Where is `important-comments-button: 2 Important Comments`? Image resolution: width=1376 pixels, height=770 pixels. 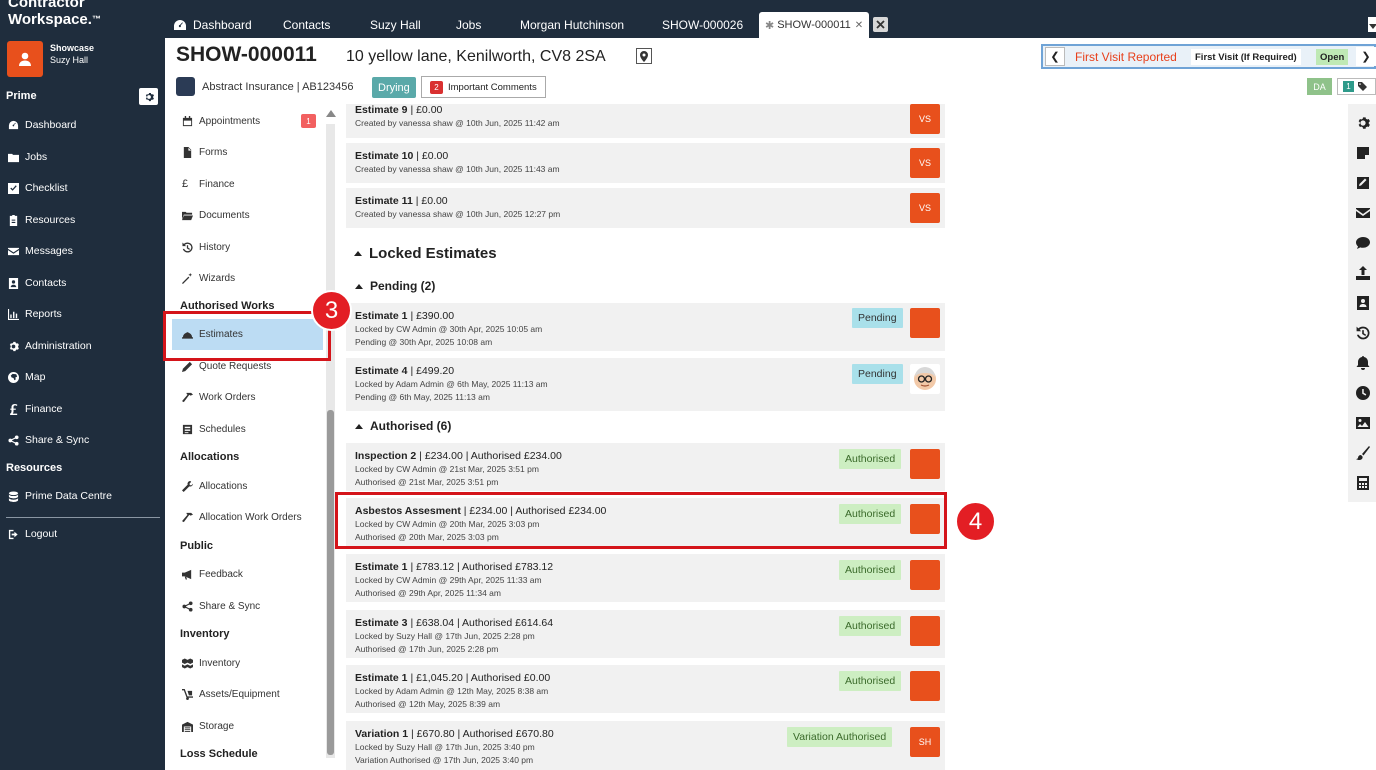 important-comments-button: 2 Important Comments is located at coordinates (483, 87).